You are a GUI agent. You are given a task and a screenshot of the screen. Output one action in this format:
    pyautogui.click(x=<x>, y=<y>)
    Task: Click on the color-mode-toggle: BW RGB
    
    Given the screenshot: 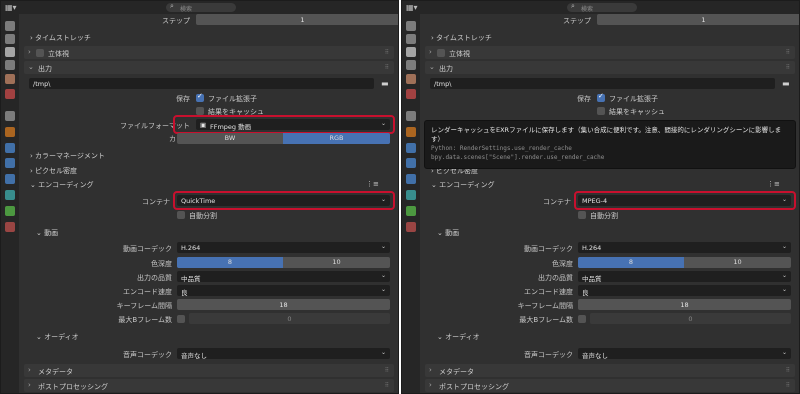 What is the action you would take?
    pyautogui.click(x=283, y=138)
    